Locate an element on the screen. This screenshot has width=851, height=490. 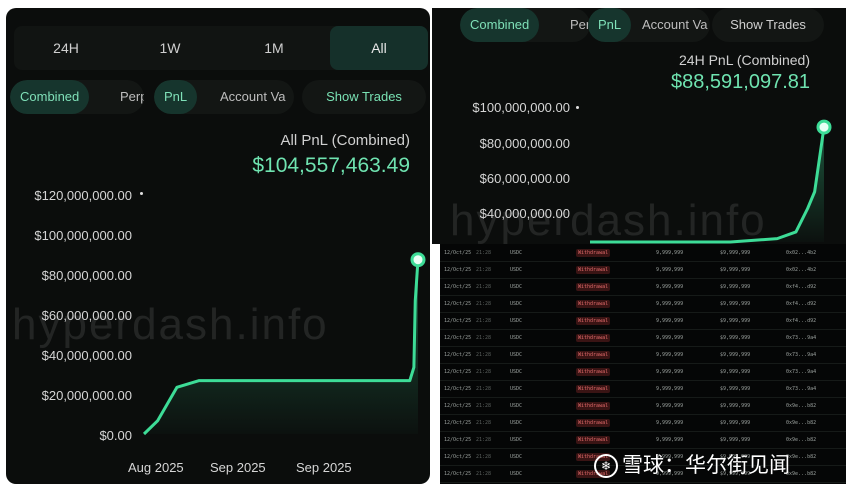
market-tabs: Combined Perp is located at coordinates (77, 97).